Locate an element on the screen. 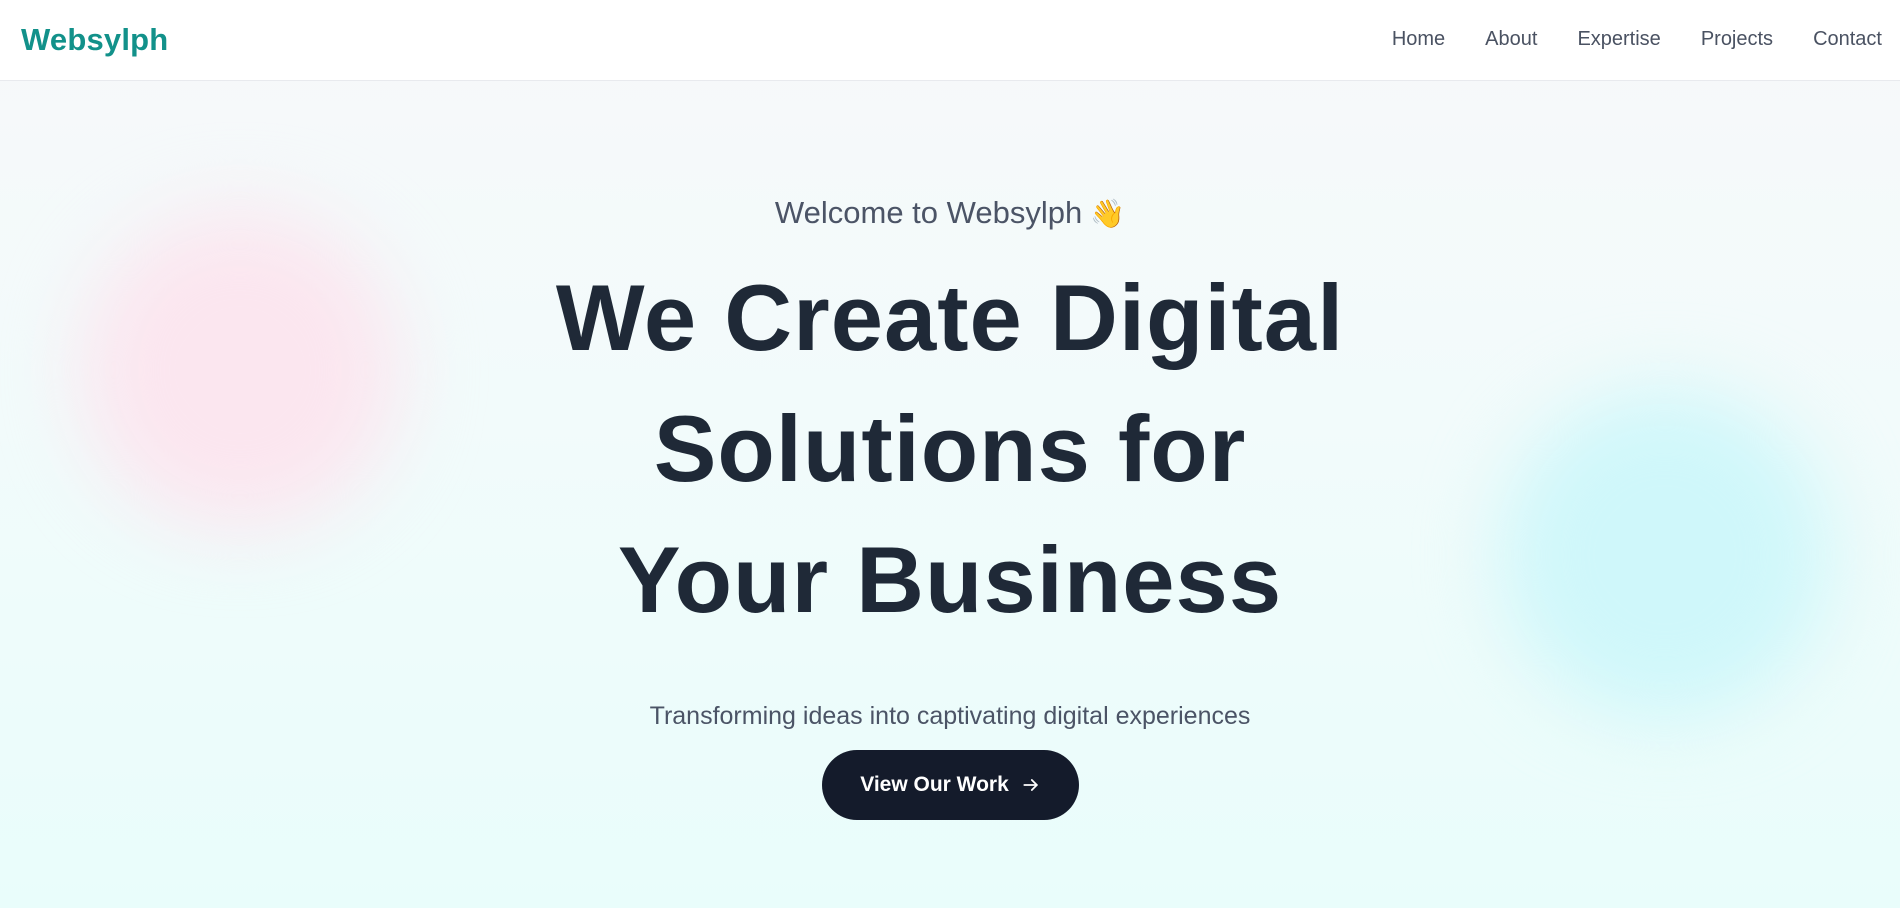  cta-label: View Our Work is located at coordinates (934, 784).